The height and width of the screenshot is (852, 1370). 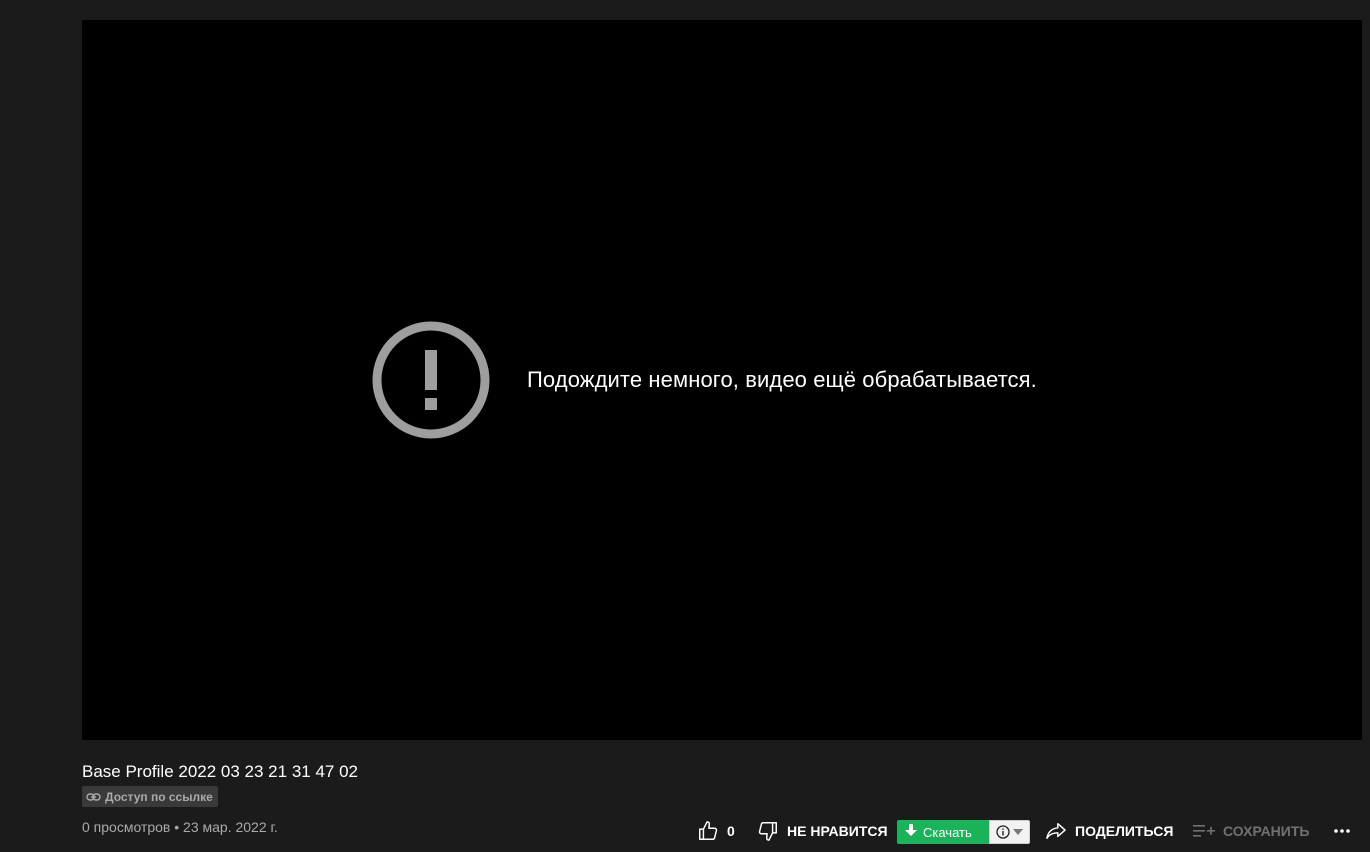 I want to click on save-label: СОХРАНИТЬ, so click(x=1266, y=831).